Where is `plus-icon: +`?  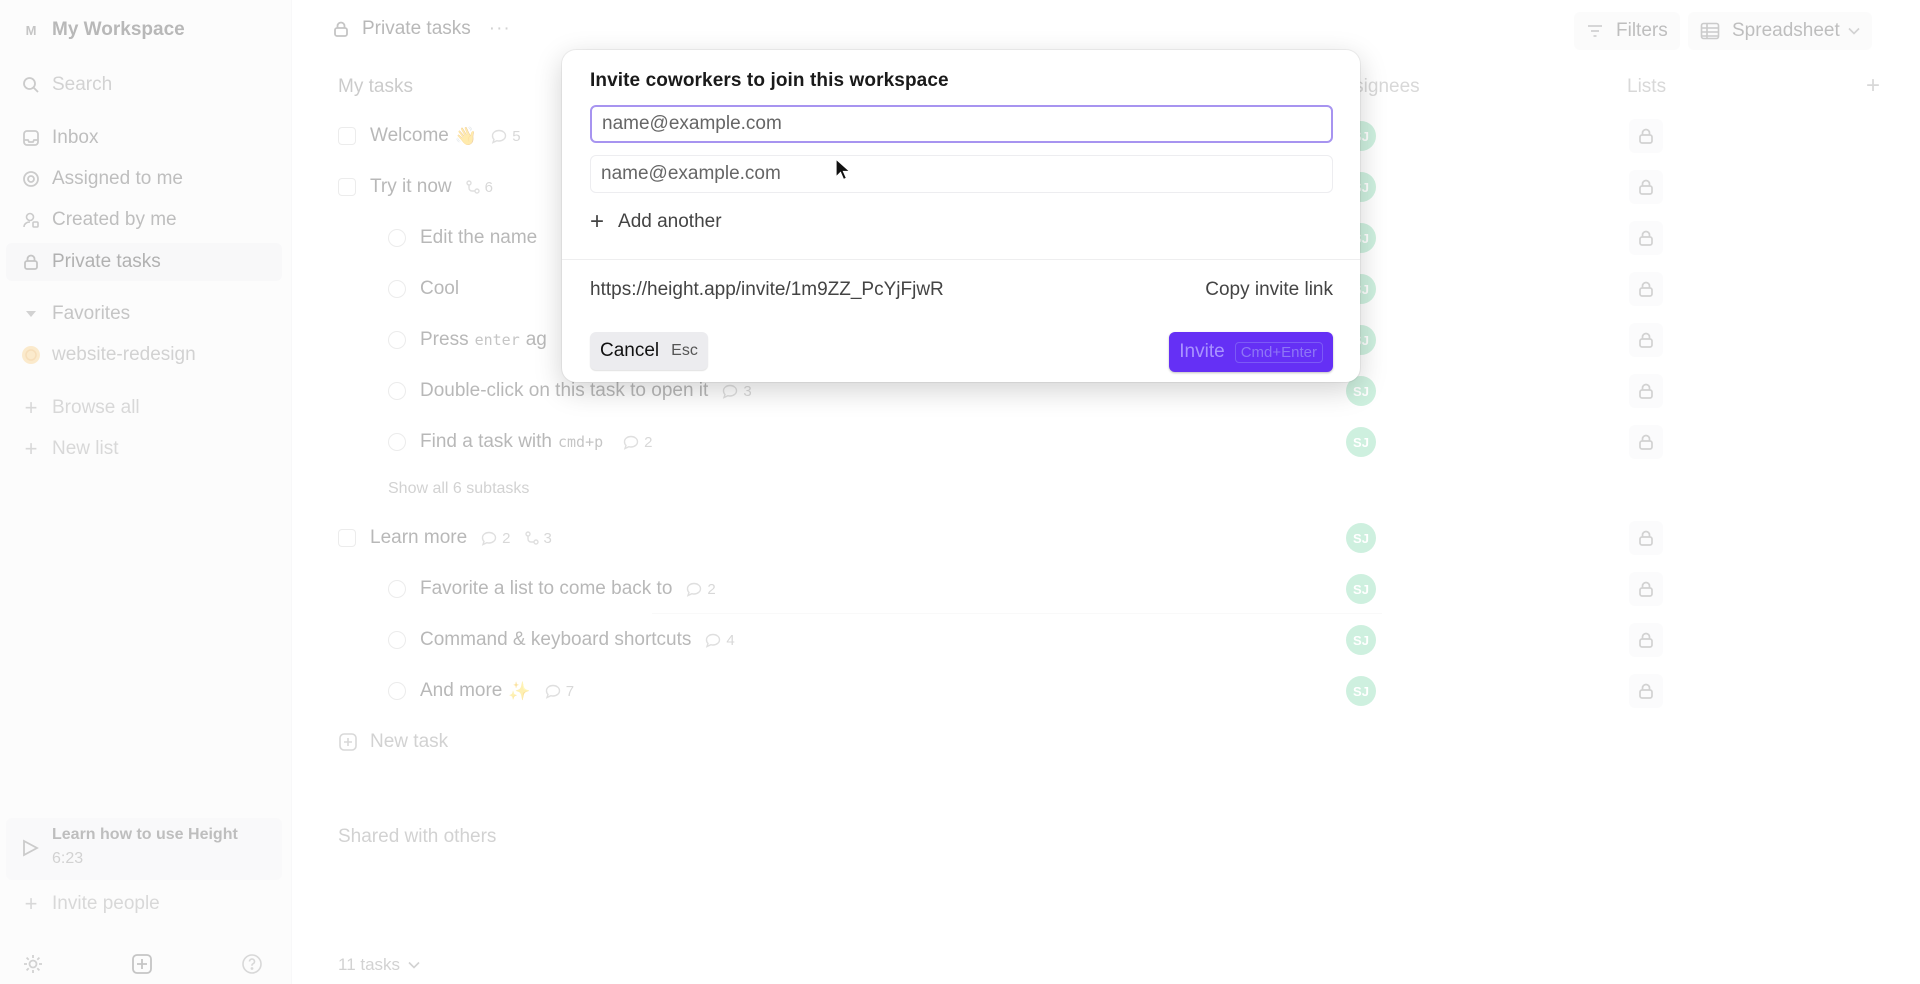 plus-icon: + is located at coordinates (597, 221).